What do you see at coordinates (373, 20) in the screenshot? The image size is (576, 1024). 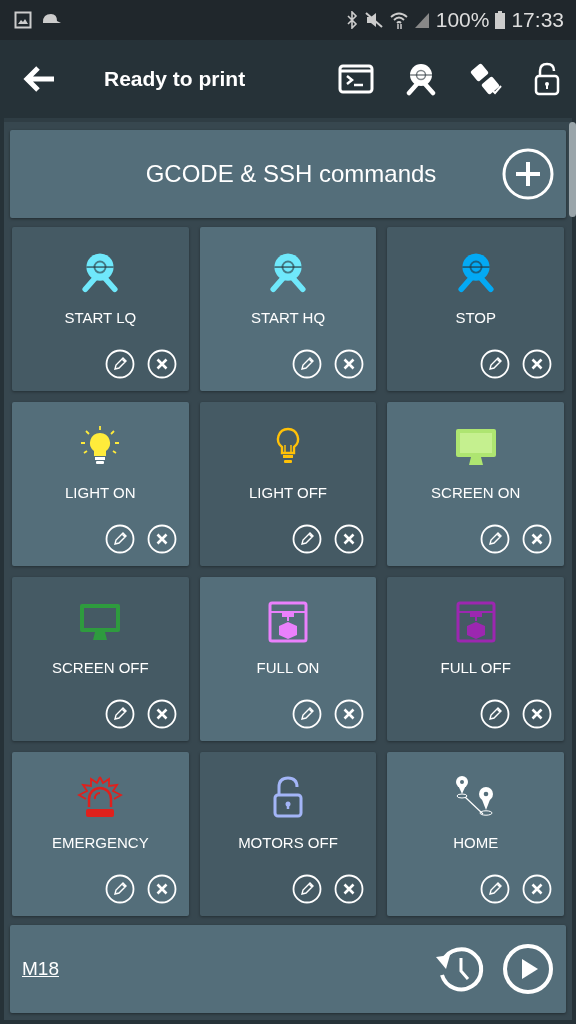 I see `mute-icon` at bounding box center [373, 20].